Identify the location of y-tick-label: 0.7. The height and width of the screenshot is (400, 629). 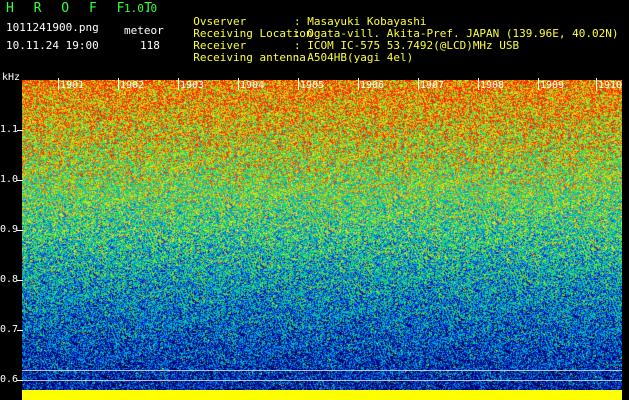
(9, 329).